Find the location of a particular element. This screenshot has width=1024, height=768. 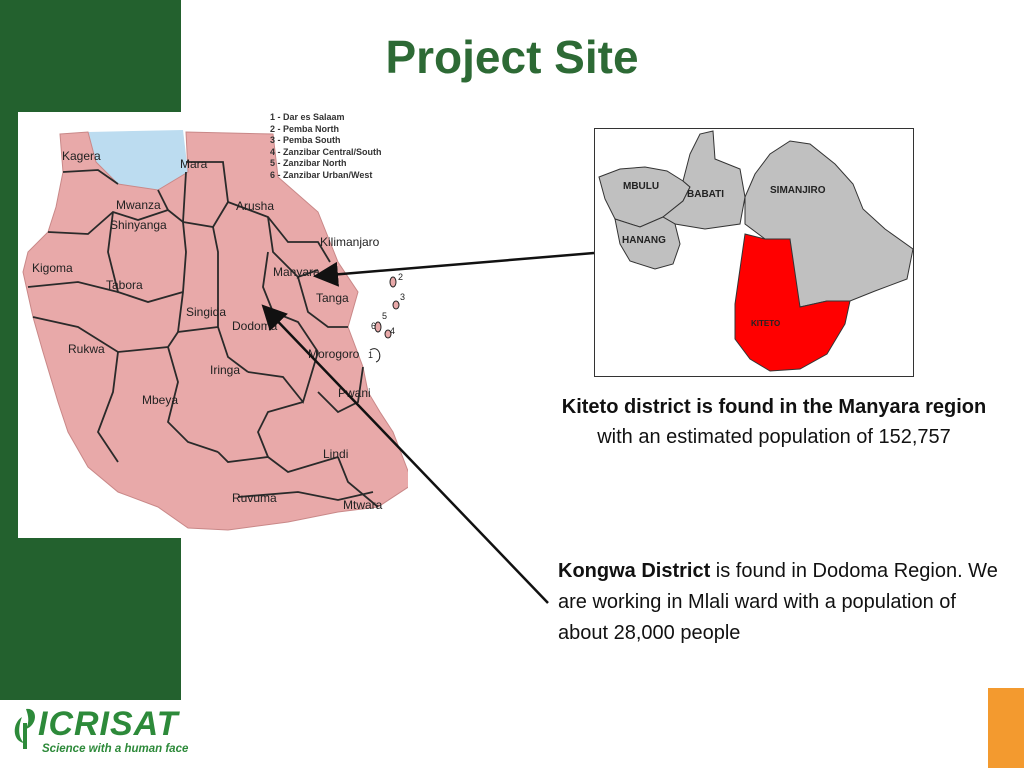

region-label-iringa: Iringa is located at coordinates (225, 370).